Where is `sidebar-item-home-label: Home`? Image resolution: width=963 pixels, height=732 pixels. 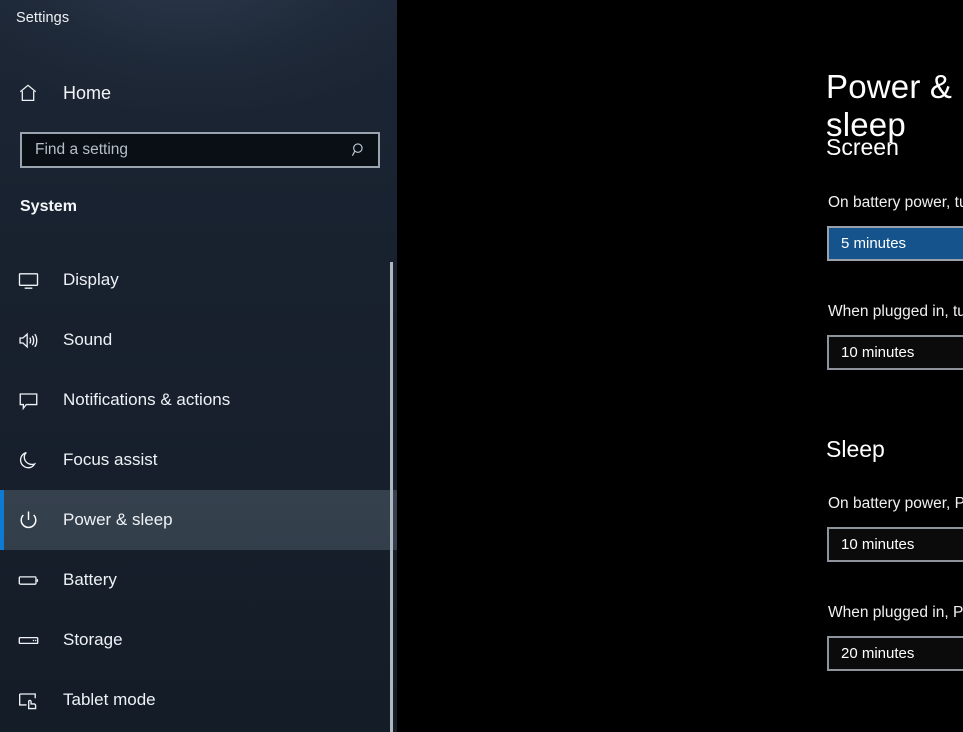
sidebar-item-home-label: Home is located at coordinates (87, 92).